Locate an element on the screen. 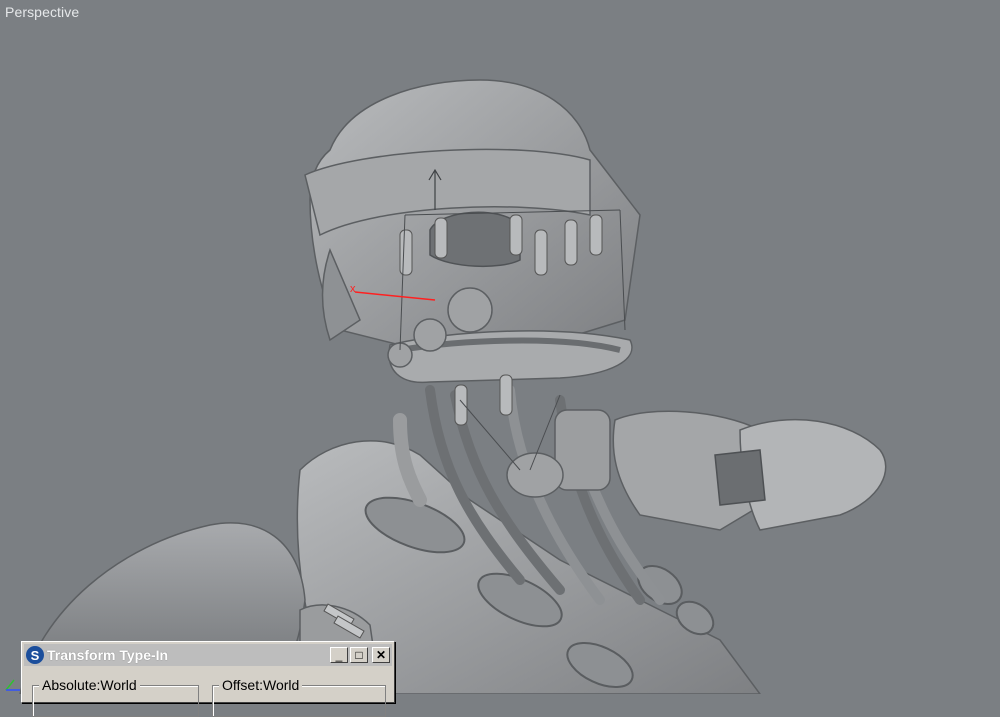  dialog-title: Transform Type-In is located at coordinates (108, 655).